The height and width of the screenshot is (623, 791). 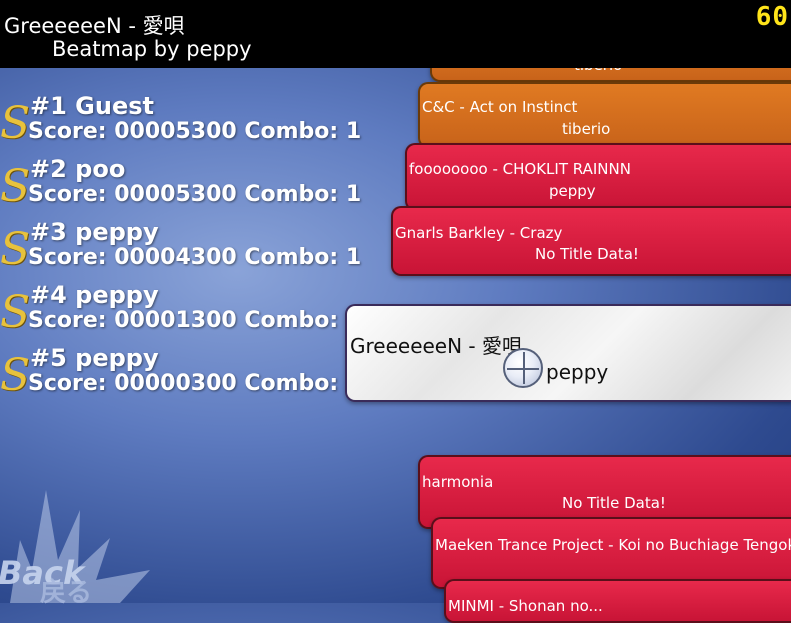 I want to click on cursor-icon, so click(x=523, y=368).